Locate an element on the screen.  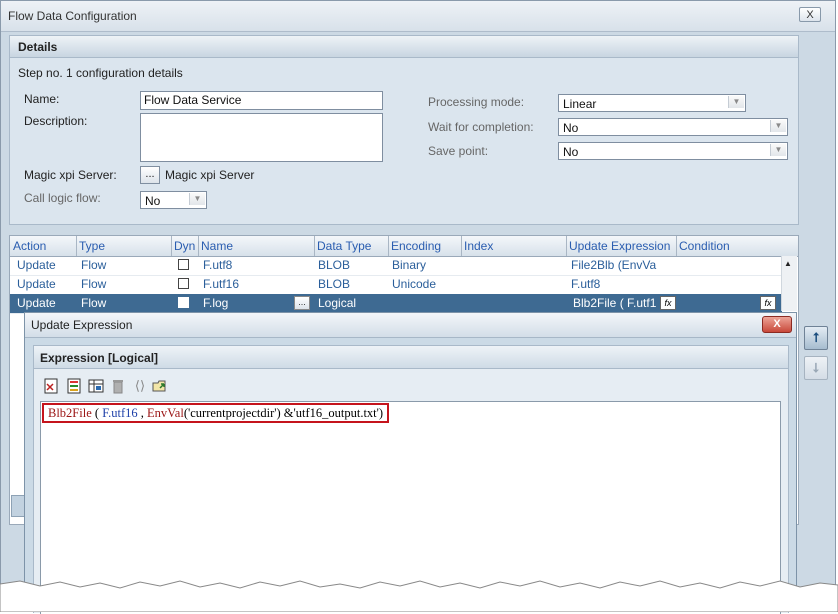
update-expression-fx-button: fx is located at coordinates (668, 303).